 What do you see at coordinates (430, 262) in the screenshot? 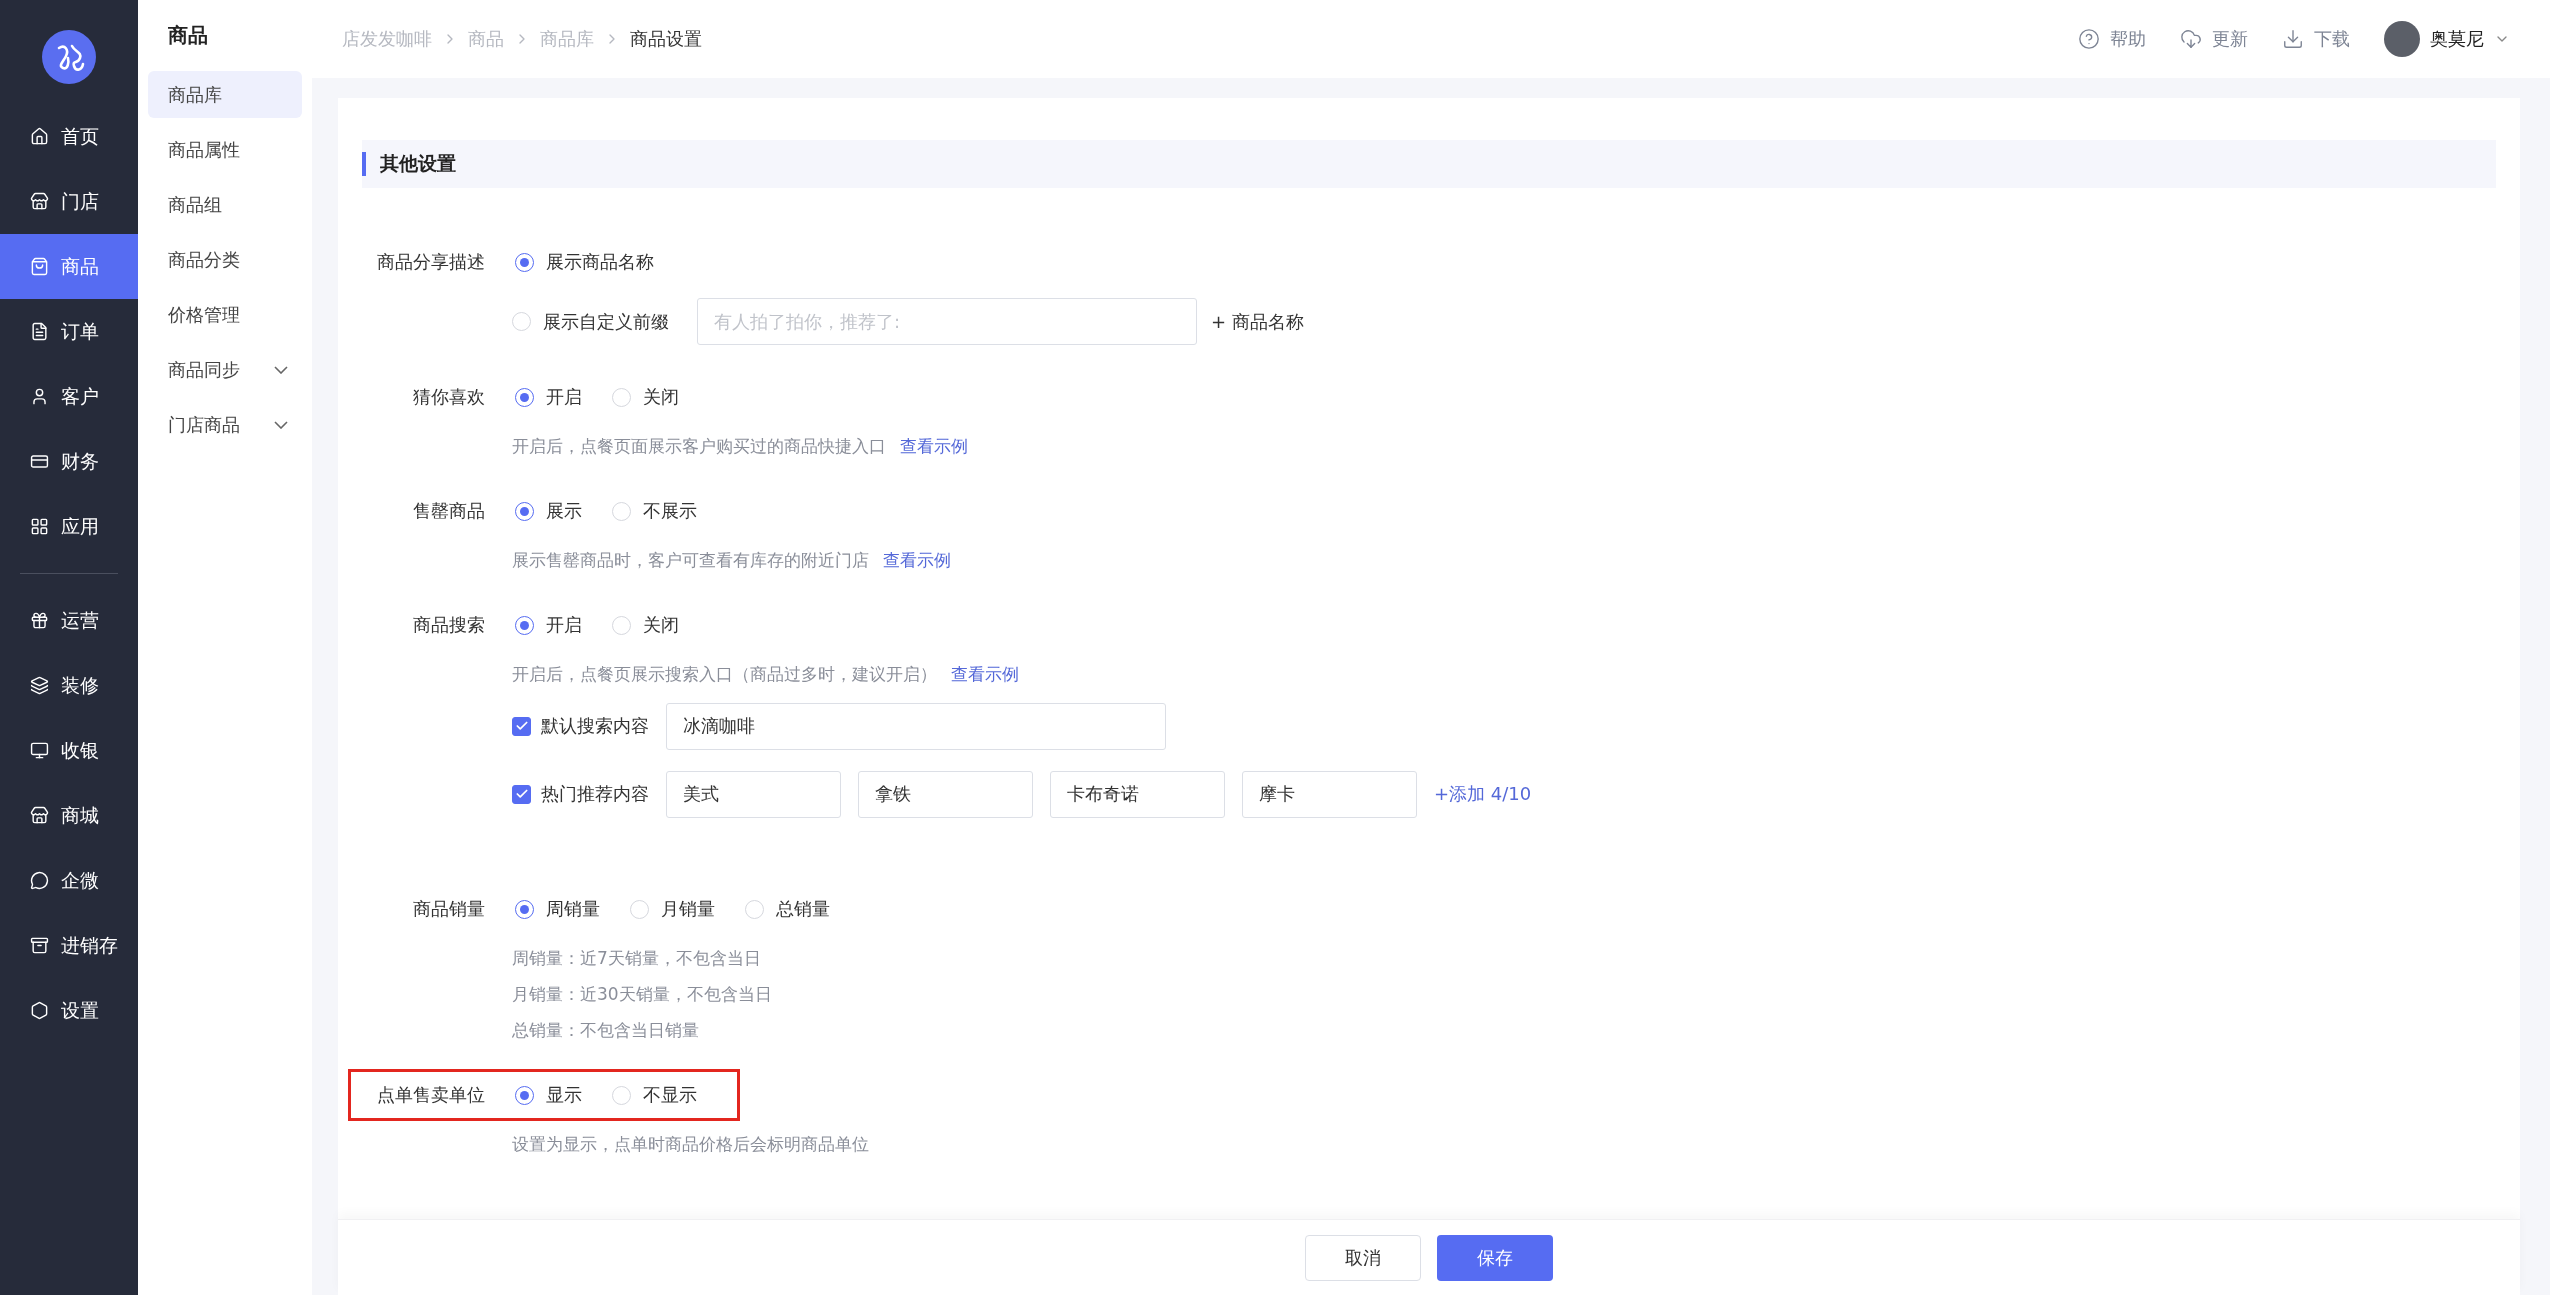
I see `setting-label: 商品分享描述` at bounding box center [430, 262].